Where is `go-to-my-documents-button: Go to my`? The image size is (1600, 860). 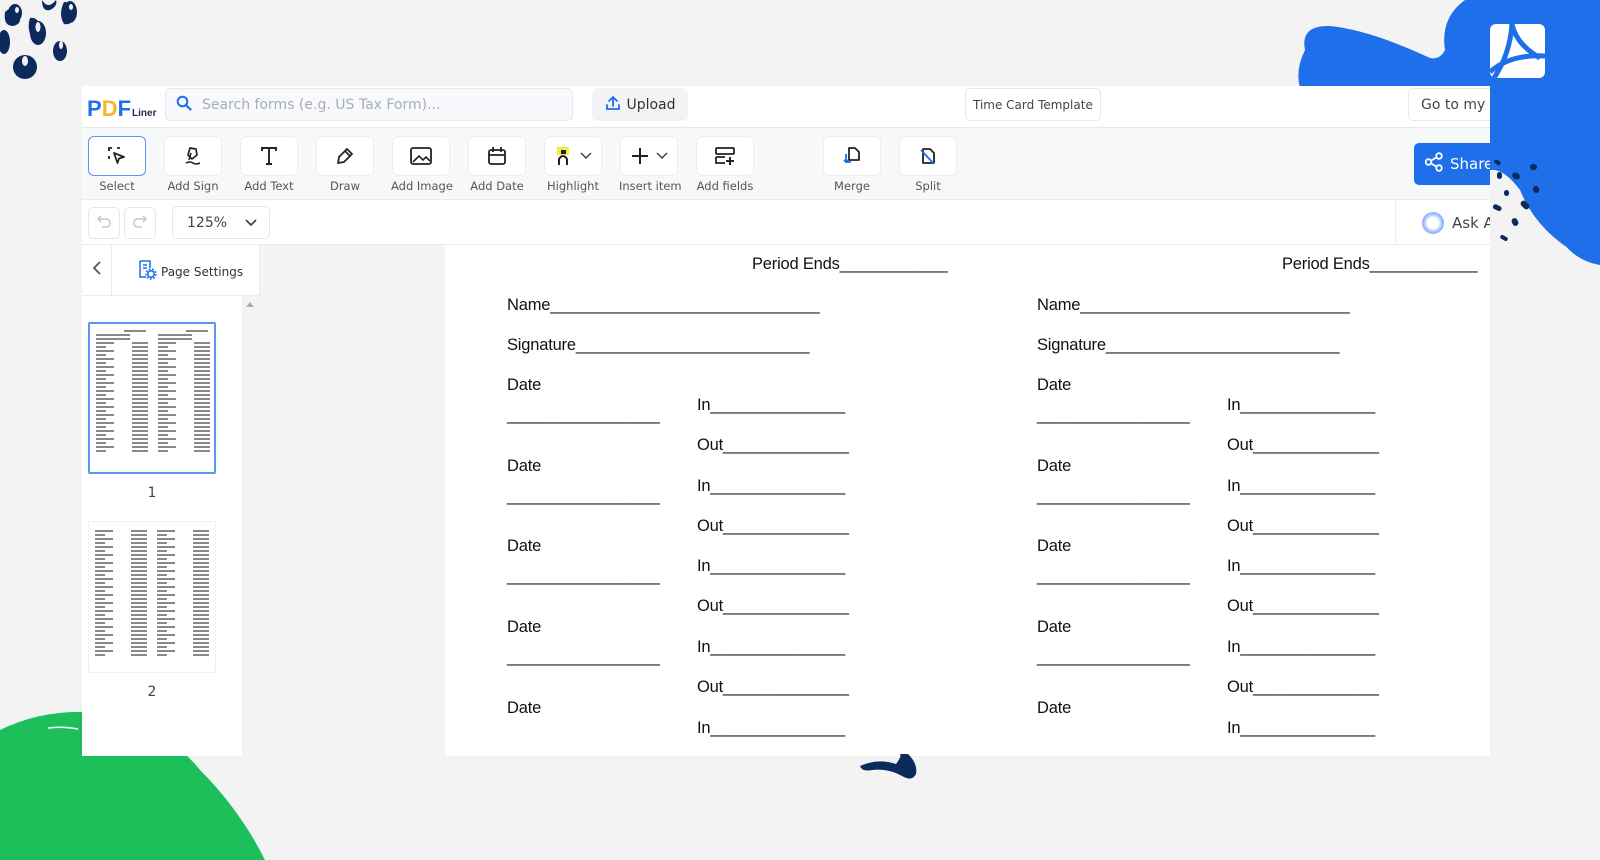 go-to-my-documents-button: Go to my is located at coordinates (1449, 104).